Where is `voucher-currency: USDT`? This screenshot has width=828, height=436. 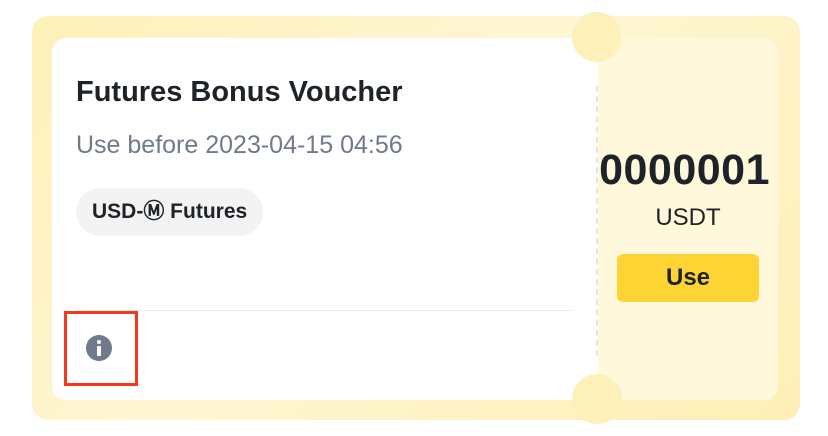 voucher-currency: USDT is located at coordinates (688, 217).